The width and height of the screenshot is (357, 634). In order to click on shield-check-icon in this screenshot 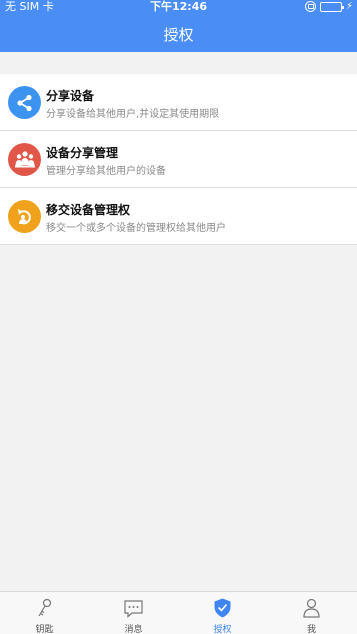, I will do `click(222, 608)`.